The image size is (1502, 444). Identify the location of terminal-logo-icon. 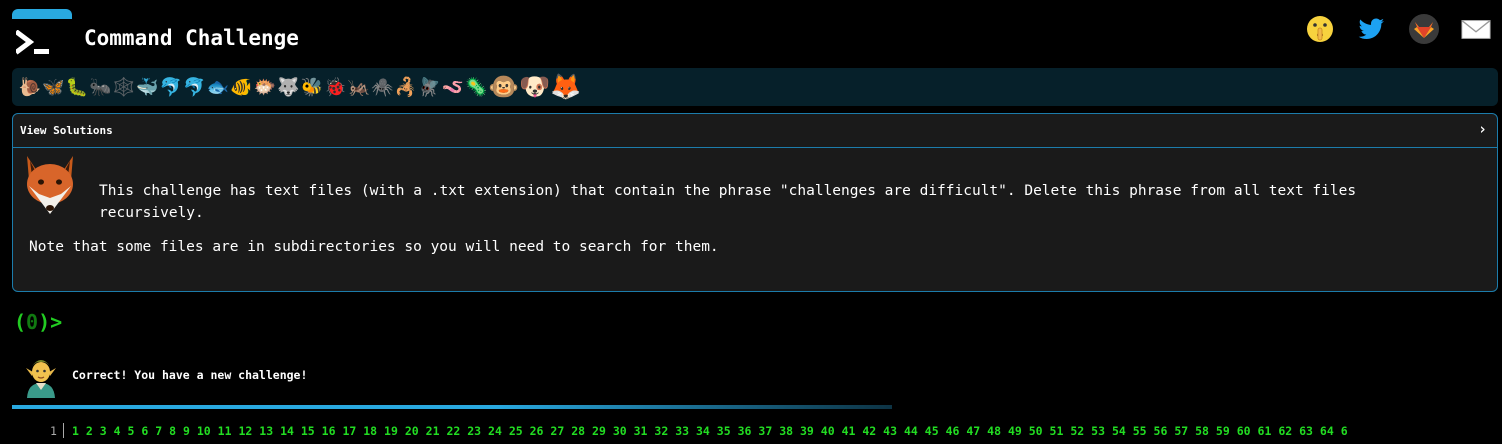
(33, 43).